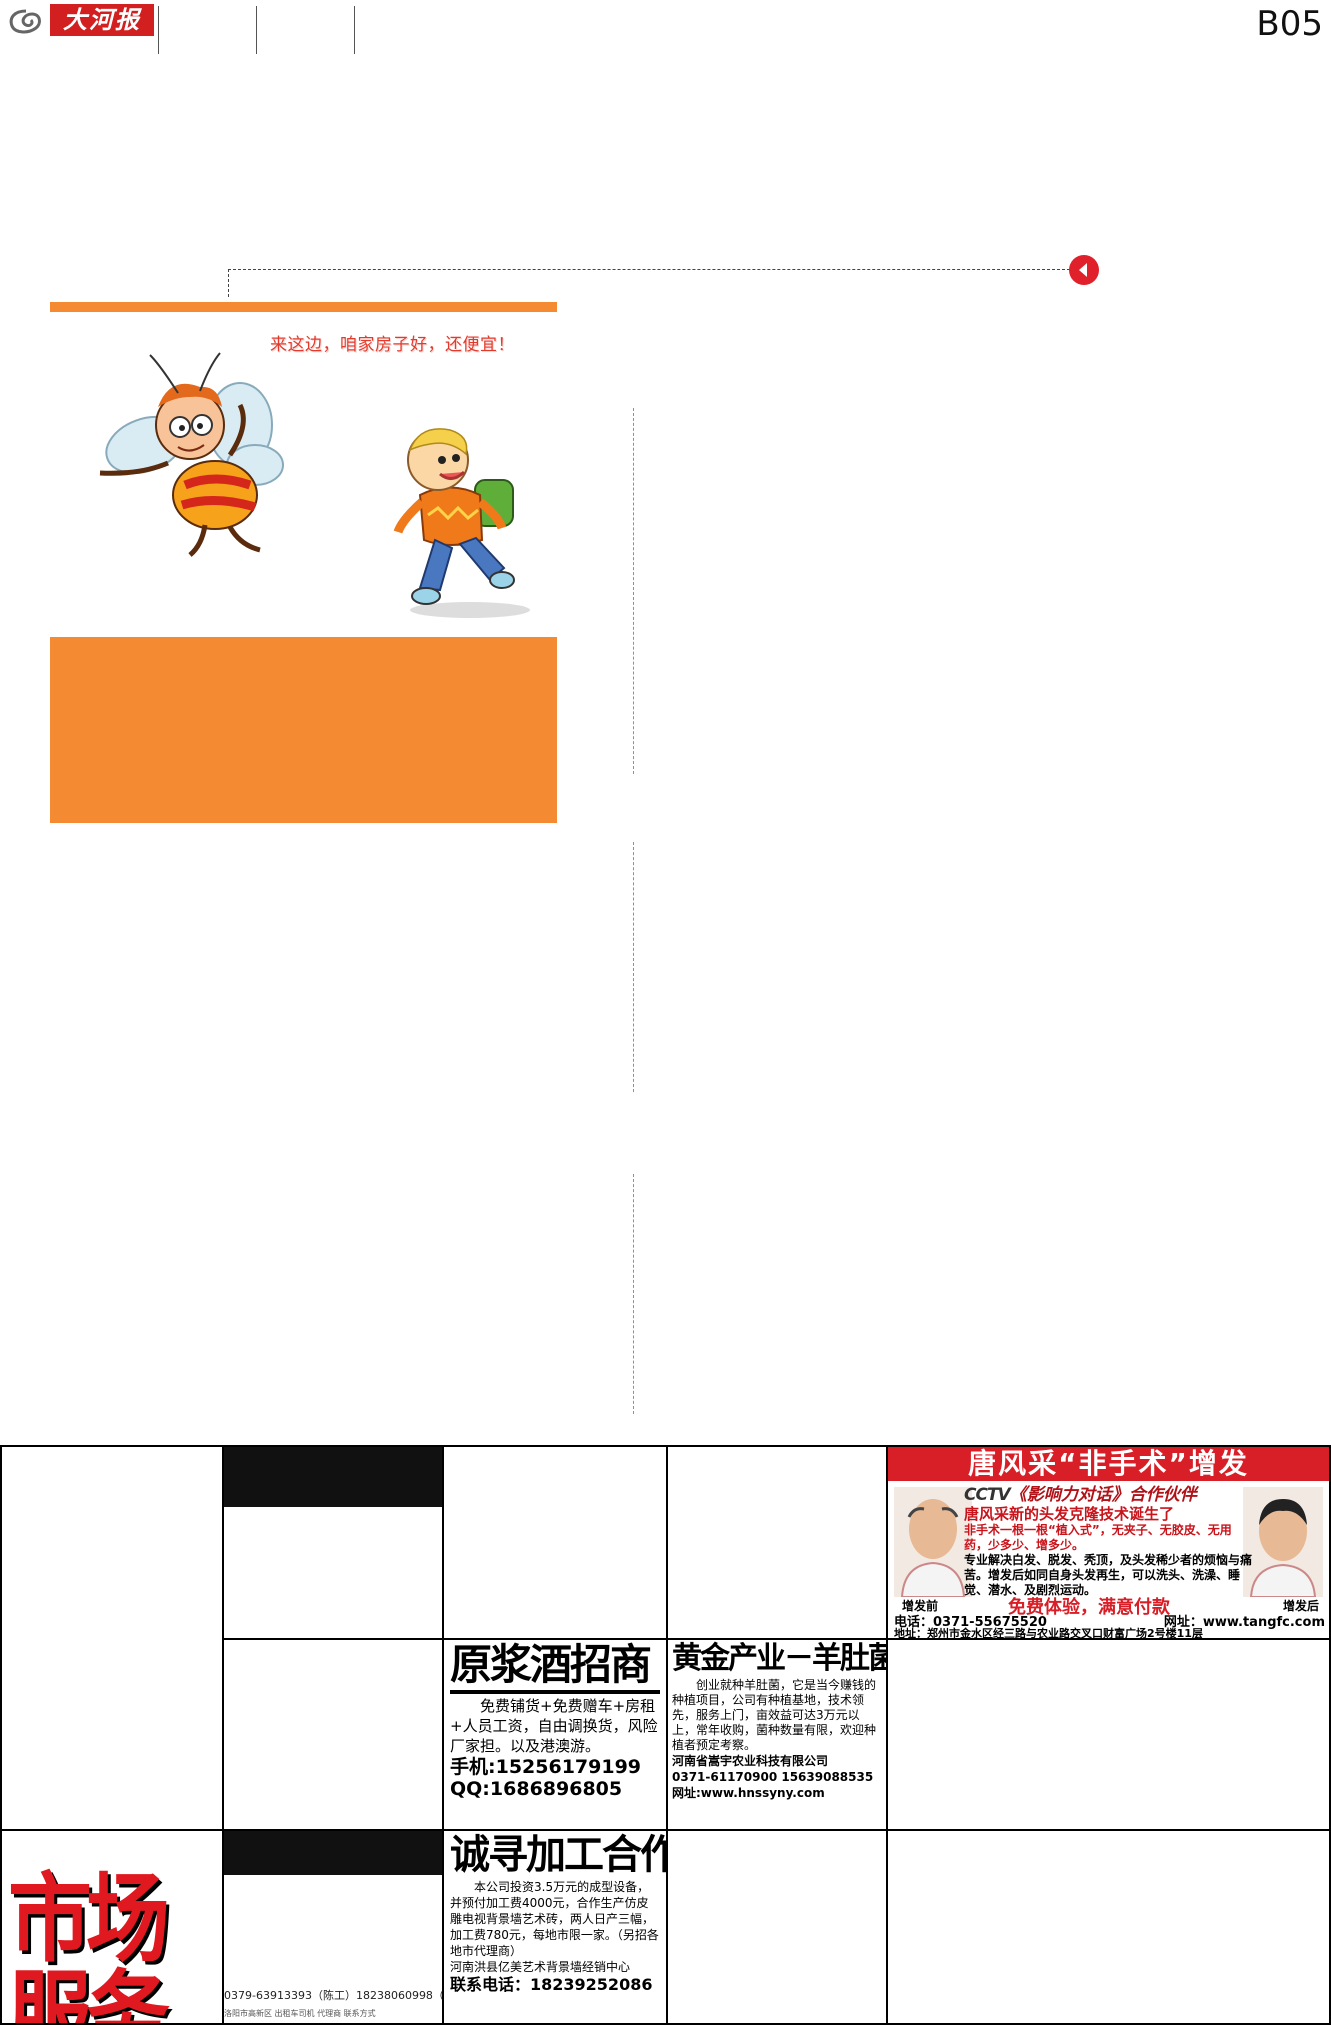  Describe the element at coordinates (649, 269) in the screenshot. I see `pointer-line` at that location.